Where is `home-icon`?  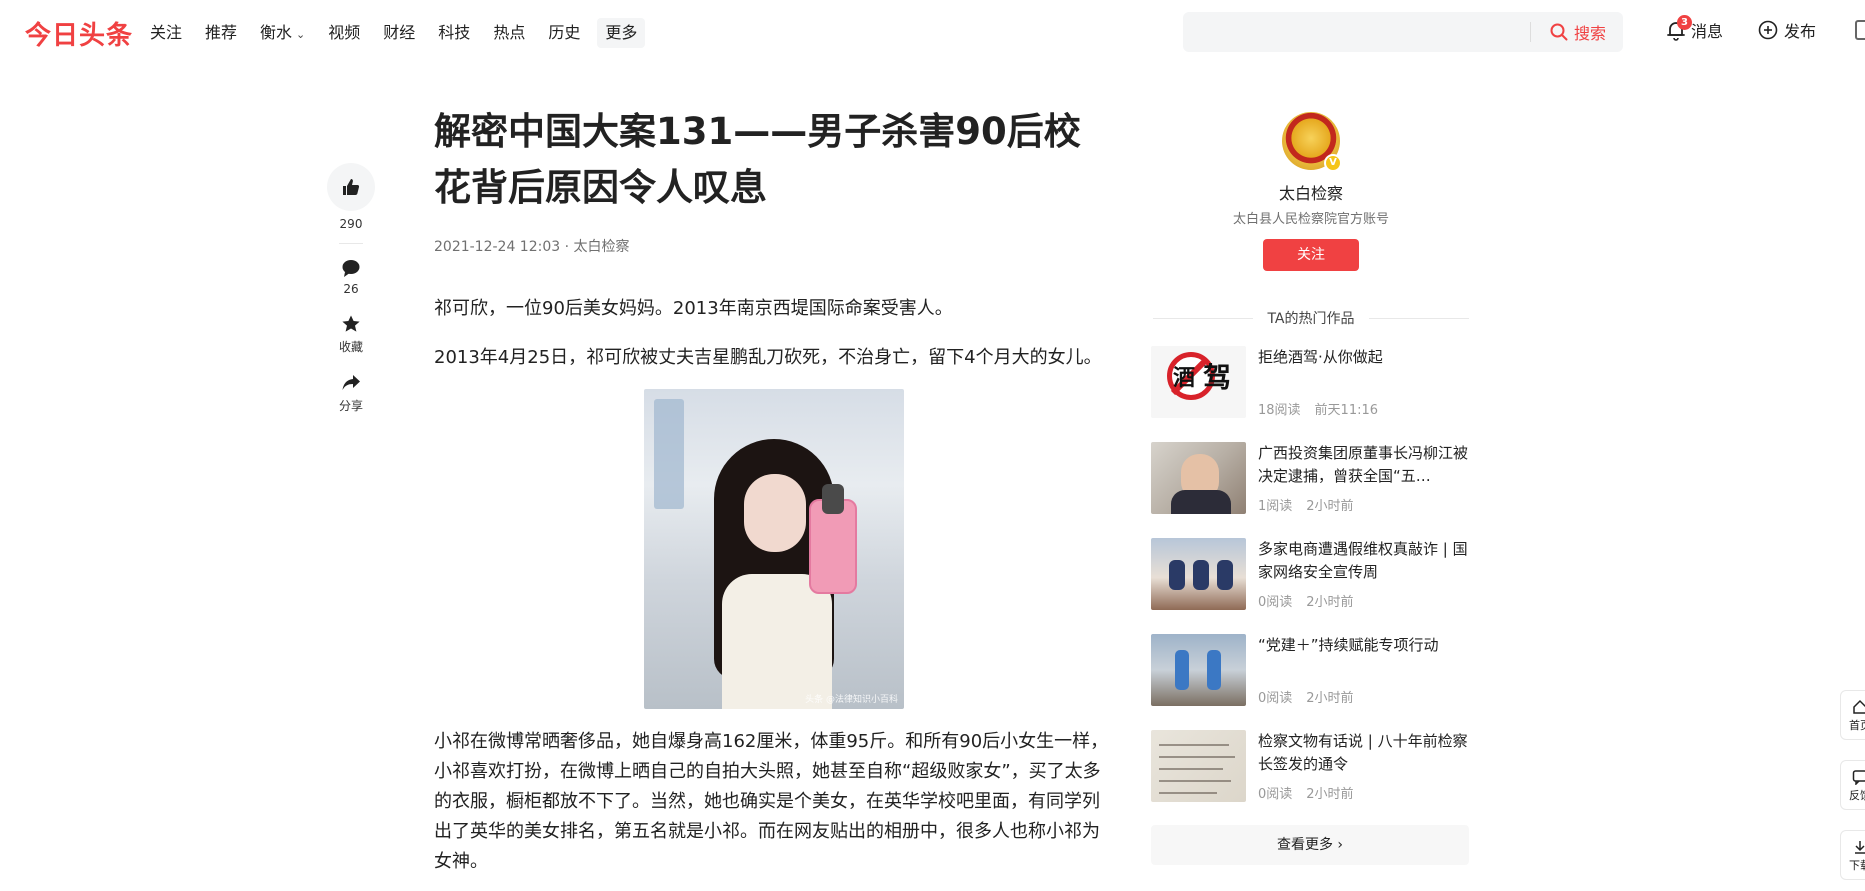
home-icon is located at coordinates (1859, 706).